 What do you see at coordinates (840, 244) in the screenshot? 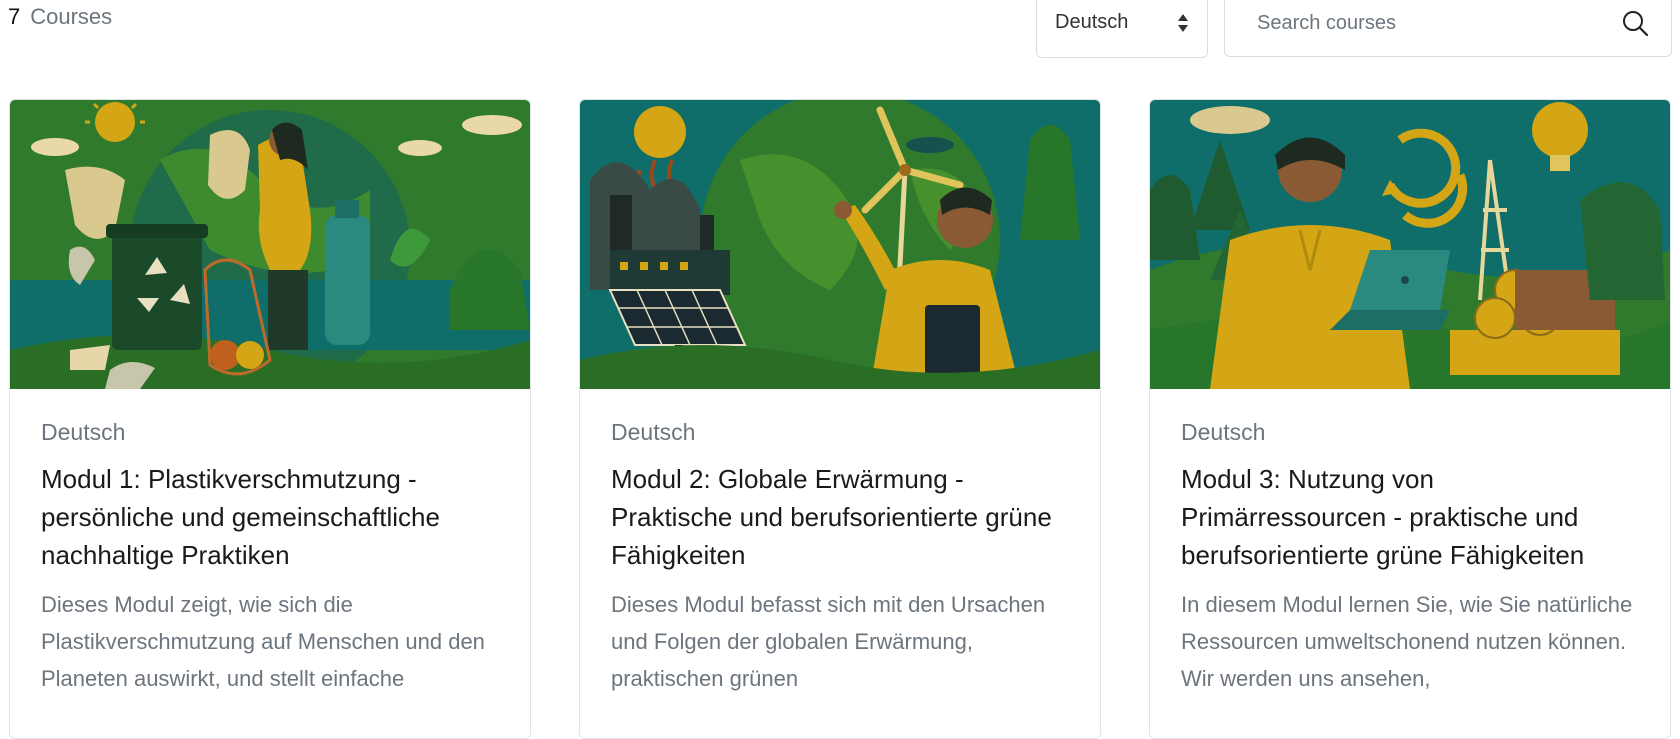
I see `course-thumbnail-global-warming` at bounding box center [840, 244].